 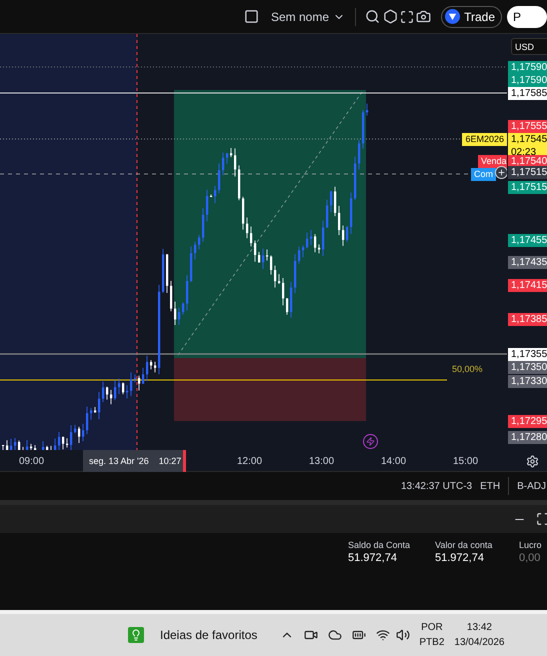 I want to click on account-value: 51.972,74, so click(x=373, y=558).